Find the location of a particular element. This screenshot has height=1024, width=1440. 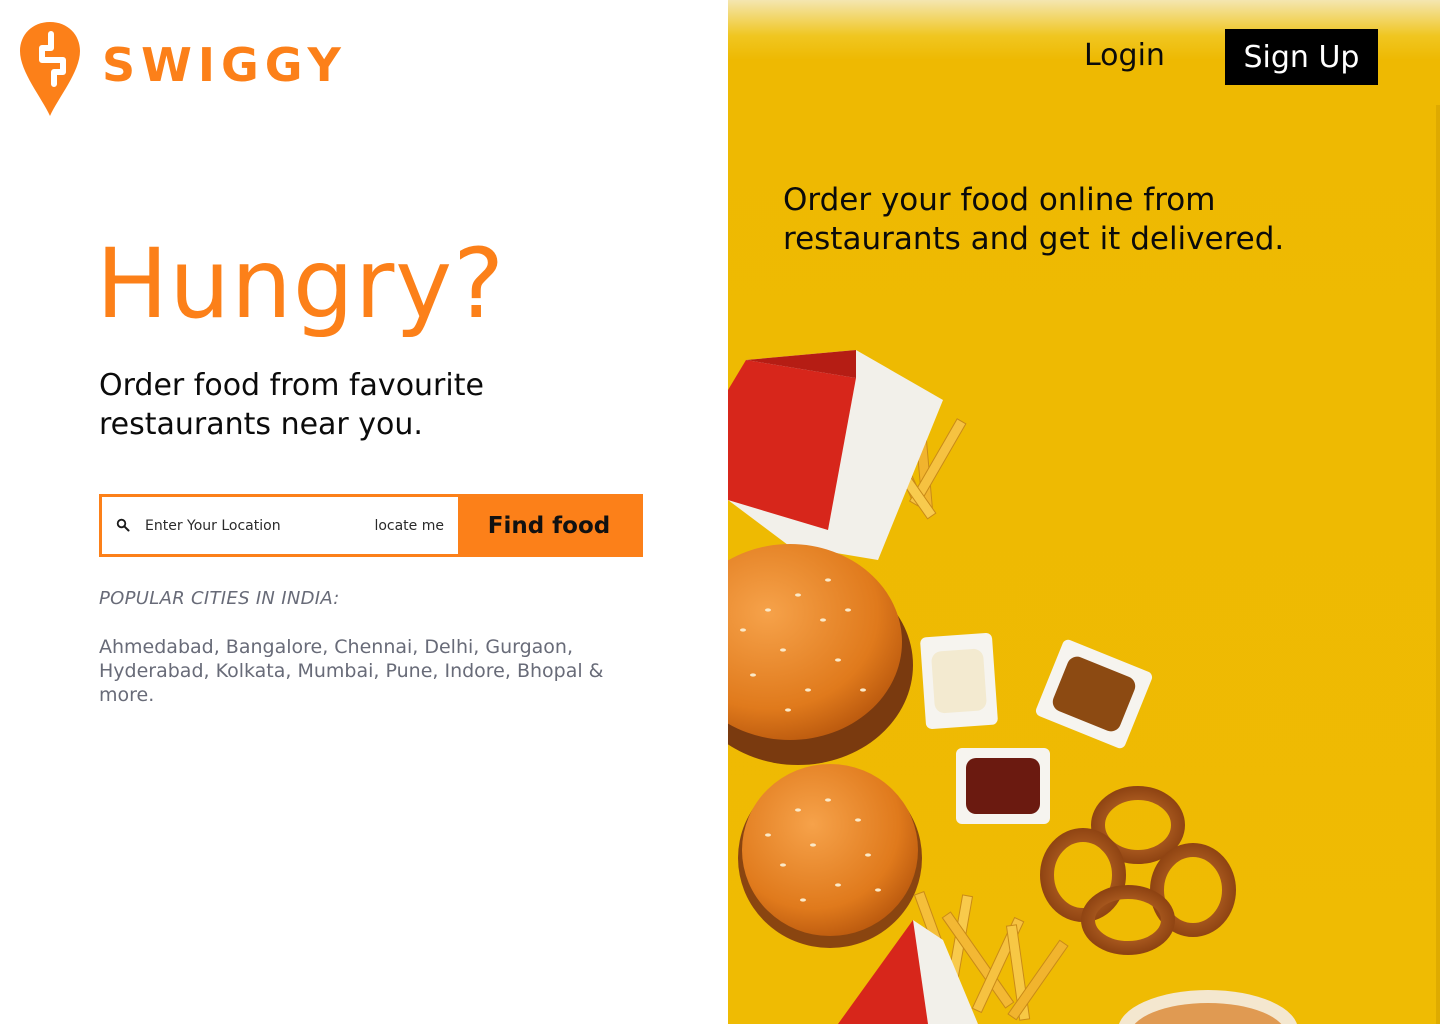

find-food-button: Find food is located at coordinates (549, 525).